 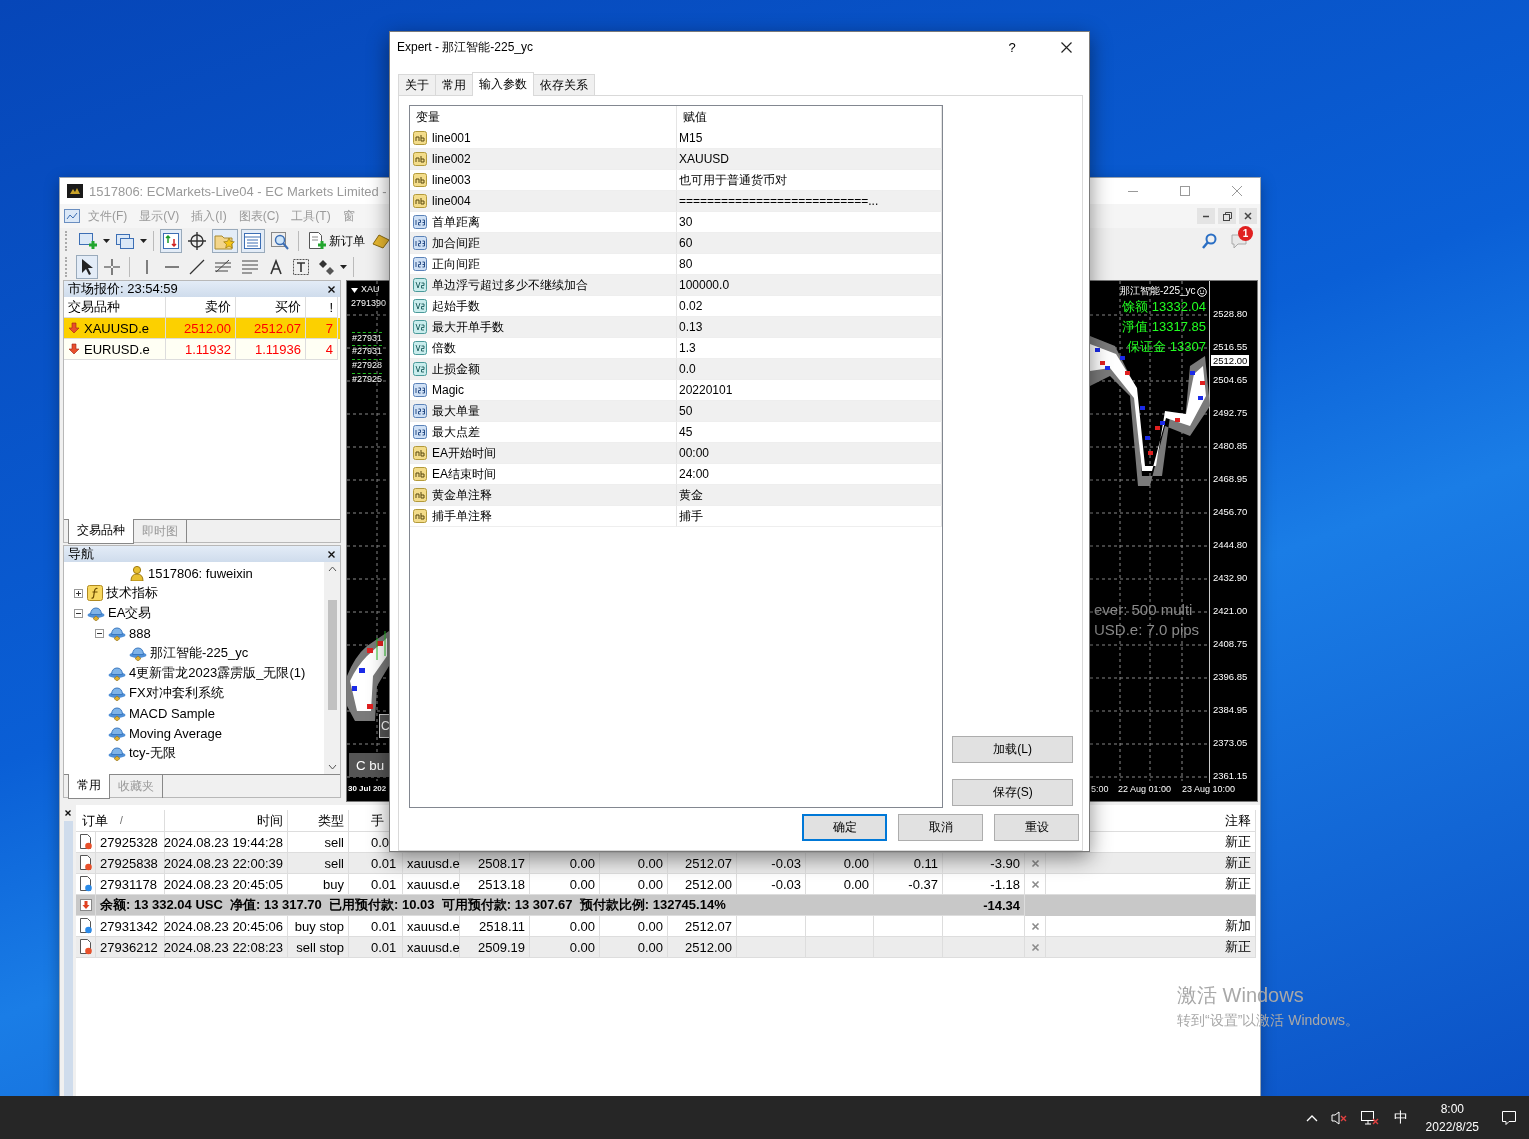 What do you see at coordinates (691, 516) in the screenshot?
I see `parameter-value: 捕手` at bounding box center [691, 516].